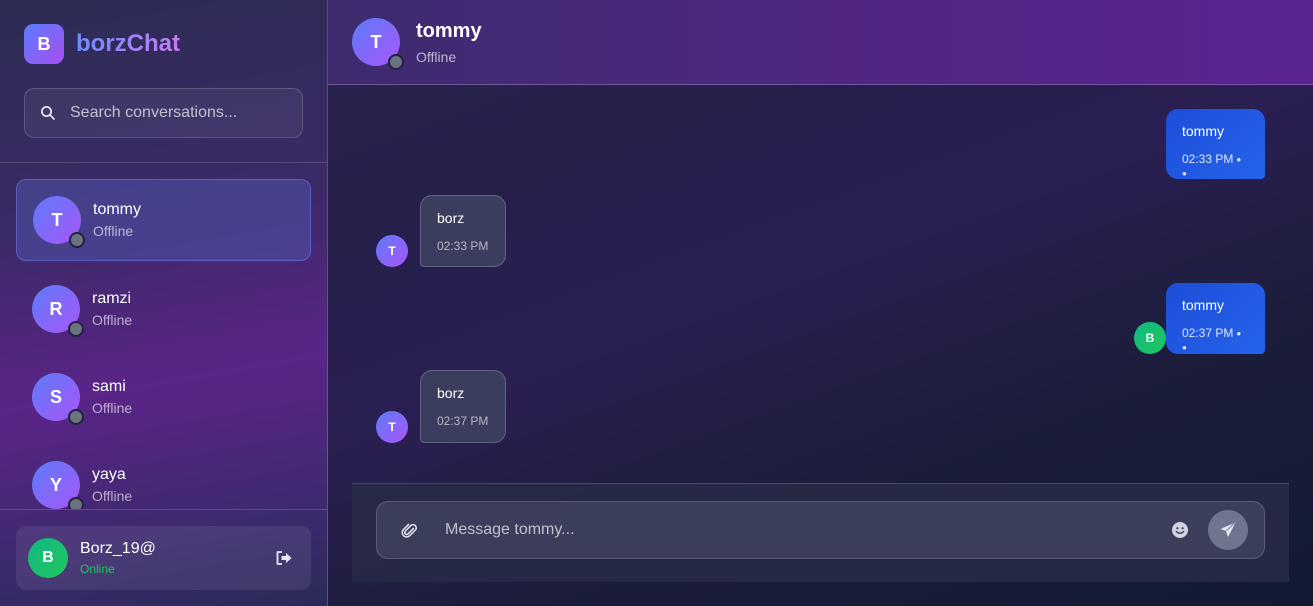 The width and height of the screenshot is (1313, 606). I want to click on chat-contact-status: Offline, so click(436, 57).